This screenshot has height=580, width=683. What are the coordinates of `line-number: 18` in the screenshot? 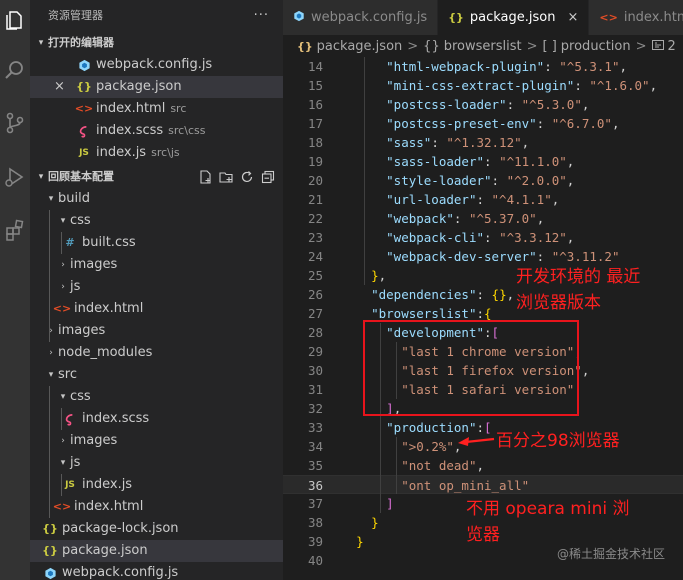 It's located at (315, 142).